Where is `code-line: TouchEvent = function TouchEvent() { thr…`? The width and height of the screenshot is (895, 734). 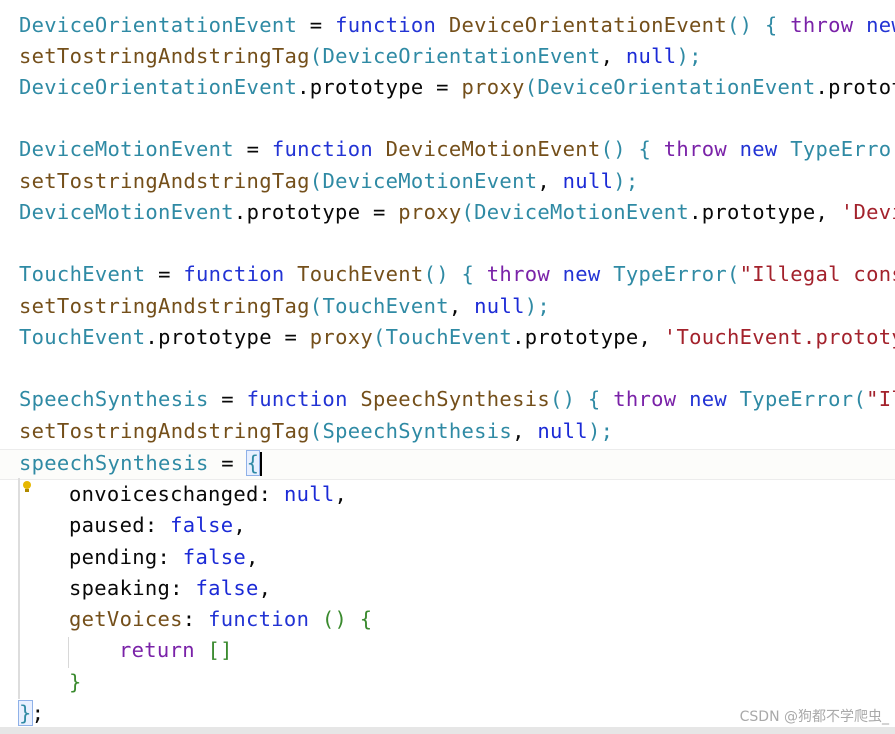 code-line: TouchEvent = function TouchEvent() { thr… is located at coordinates (457, 274).